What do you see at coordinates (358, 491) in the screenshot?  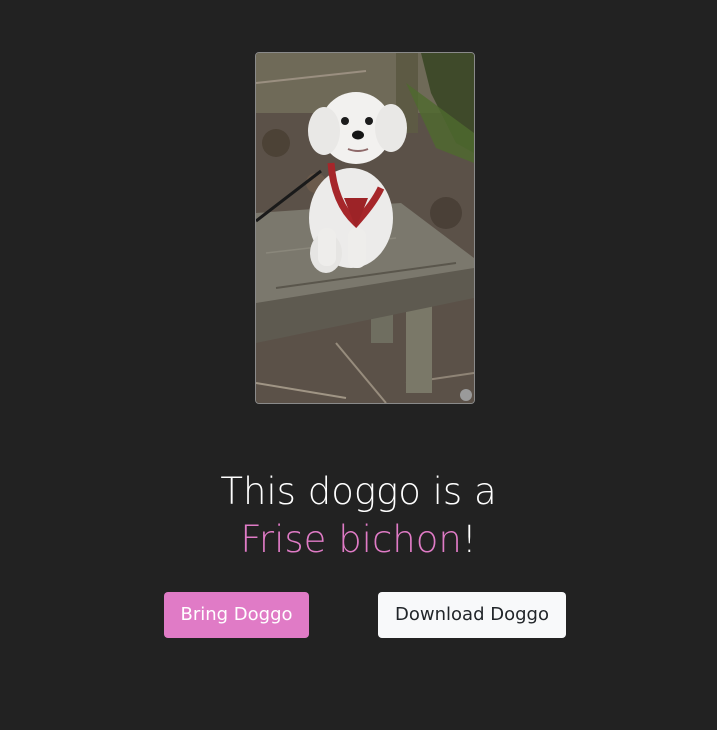 I see `caption-prefix: This doggo is a` at bounding box center [358, 491].